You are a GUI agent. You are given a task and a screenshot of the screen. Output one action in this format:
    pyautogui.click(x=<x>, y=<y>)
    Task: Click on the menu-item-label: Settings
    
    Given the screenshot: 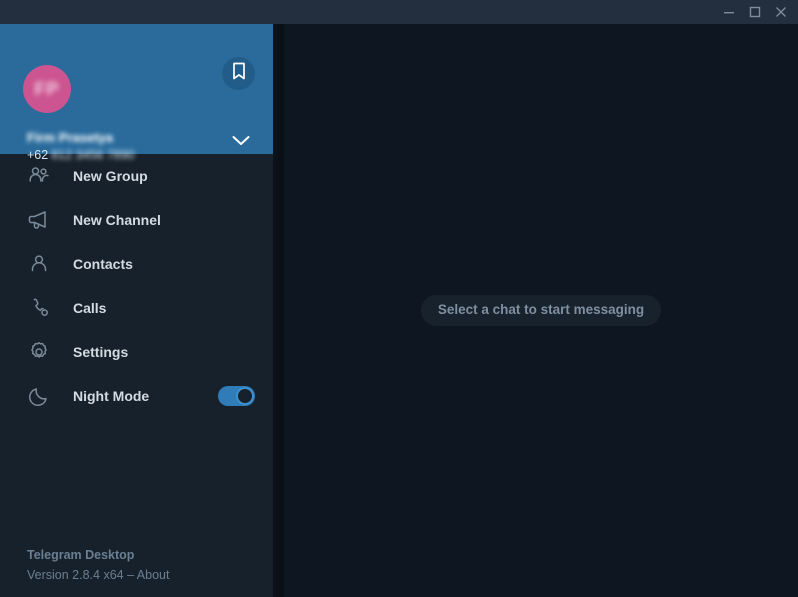 What is the action you would take?
    pyautogui.click(x=101, y=352)
    